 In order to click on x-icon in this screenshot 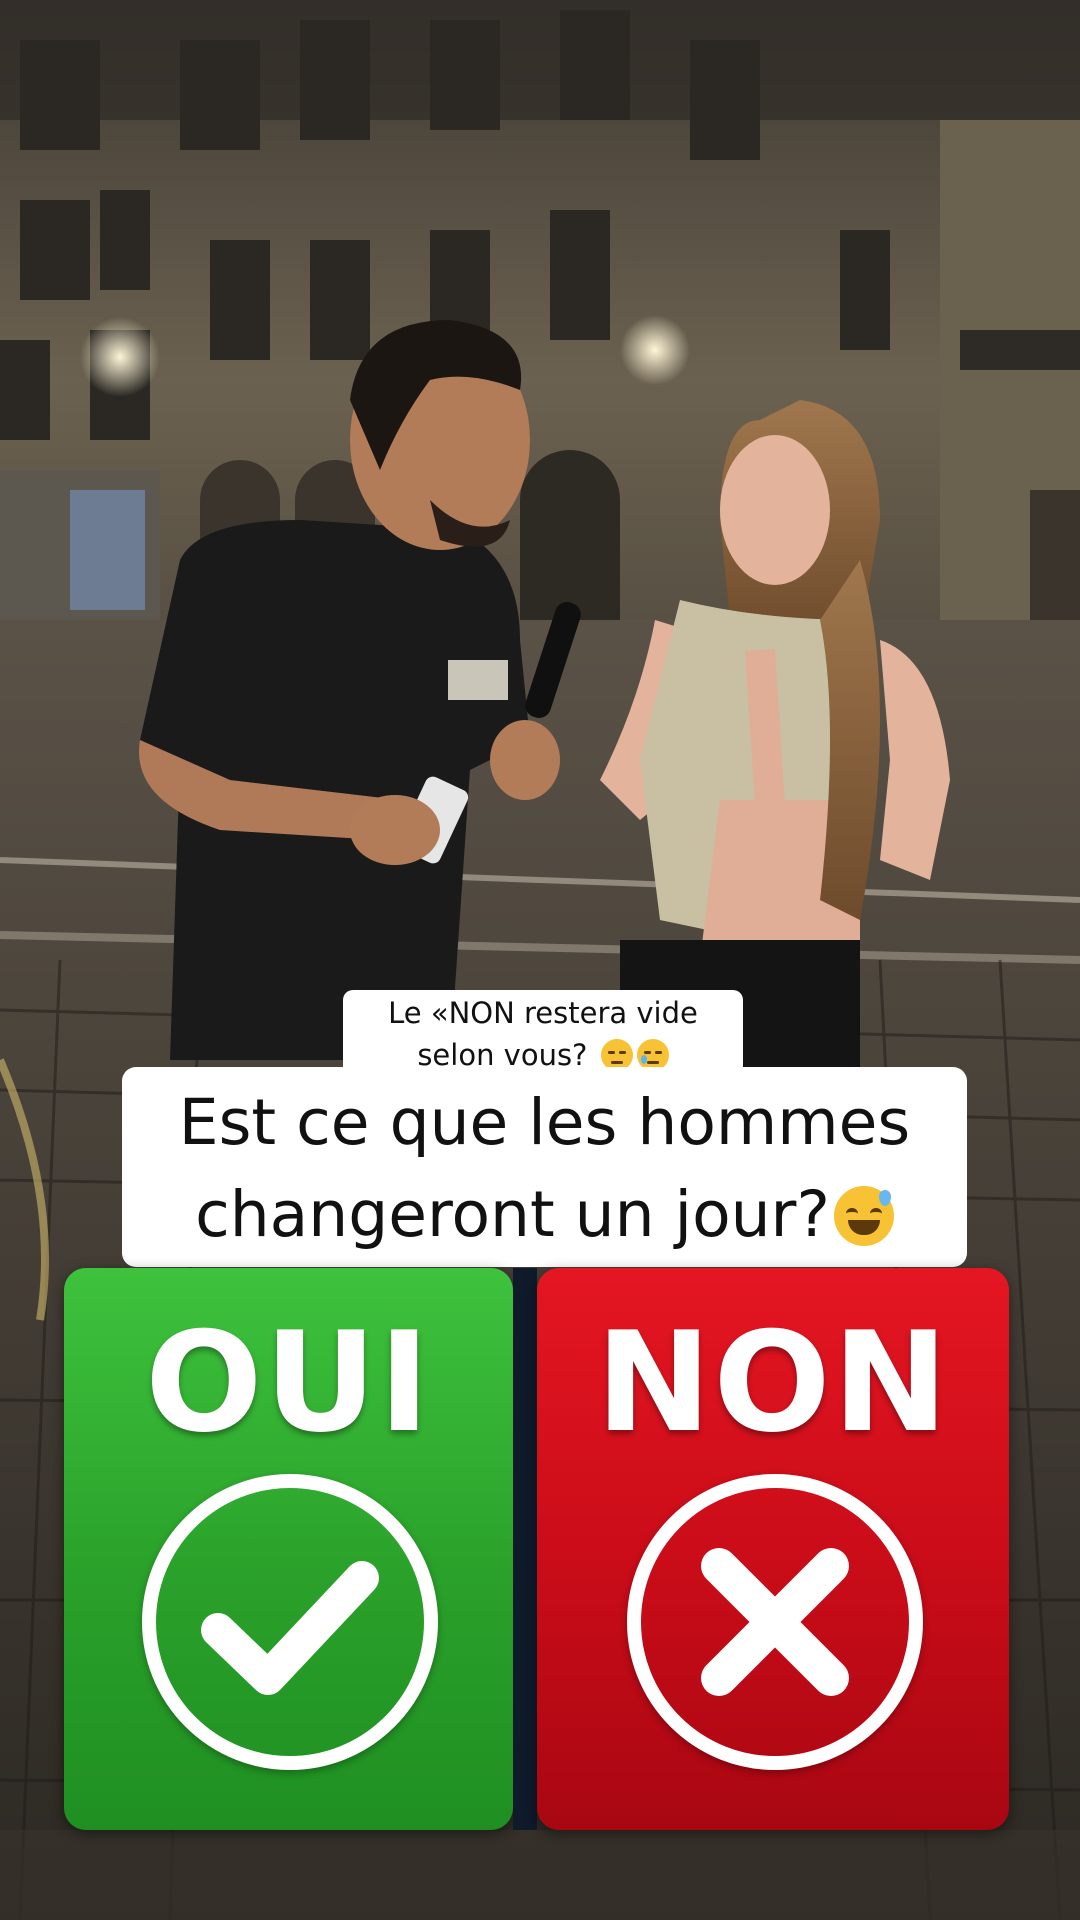, I will do `click(775, 1622)`.